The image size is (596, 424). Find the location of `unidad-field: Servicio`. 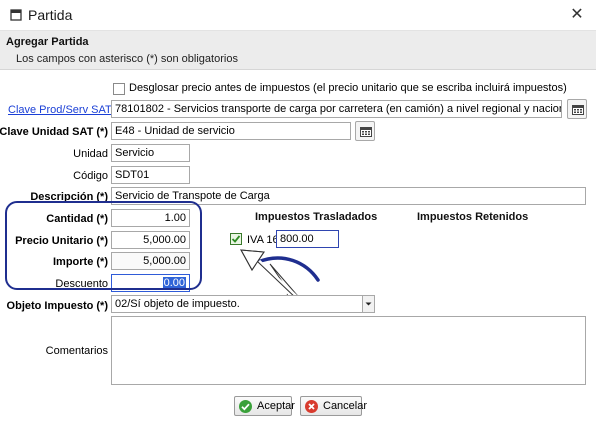

unidad-field: Servicio is located at coordinates (150, 153).